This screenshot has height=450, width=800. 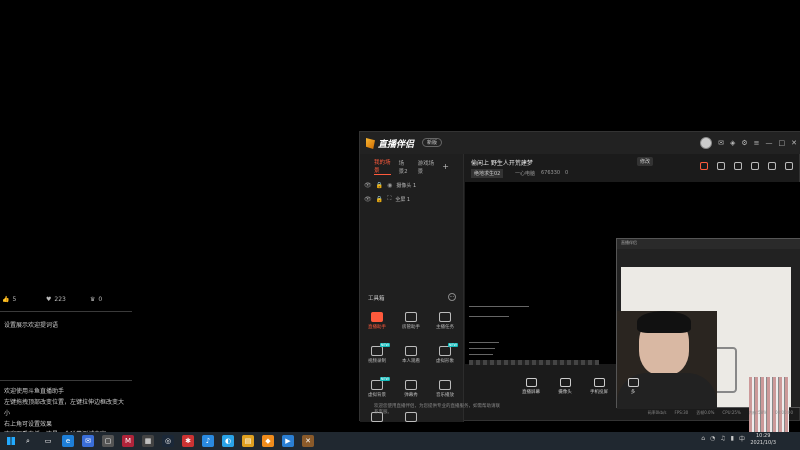 What do you see at coordinates (426, 167) in the screenshot?
I see `tab-game-scene: 游戏场景` at bounding box center [426, 167].